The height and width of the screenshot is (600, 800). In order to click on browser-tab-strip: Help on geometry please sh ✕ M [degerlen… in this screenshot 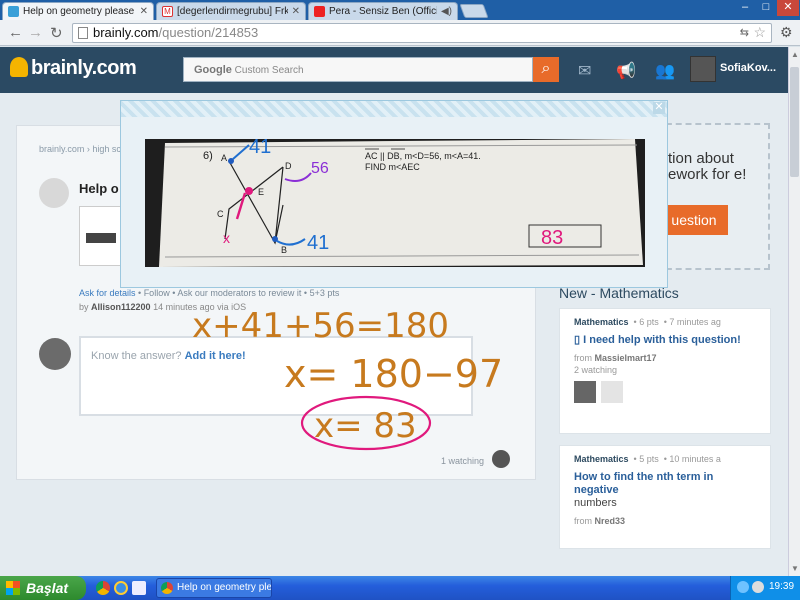, I will do `click(400, 10)`.